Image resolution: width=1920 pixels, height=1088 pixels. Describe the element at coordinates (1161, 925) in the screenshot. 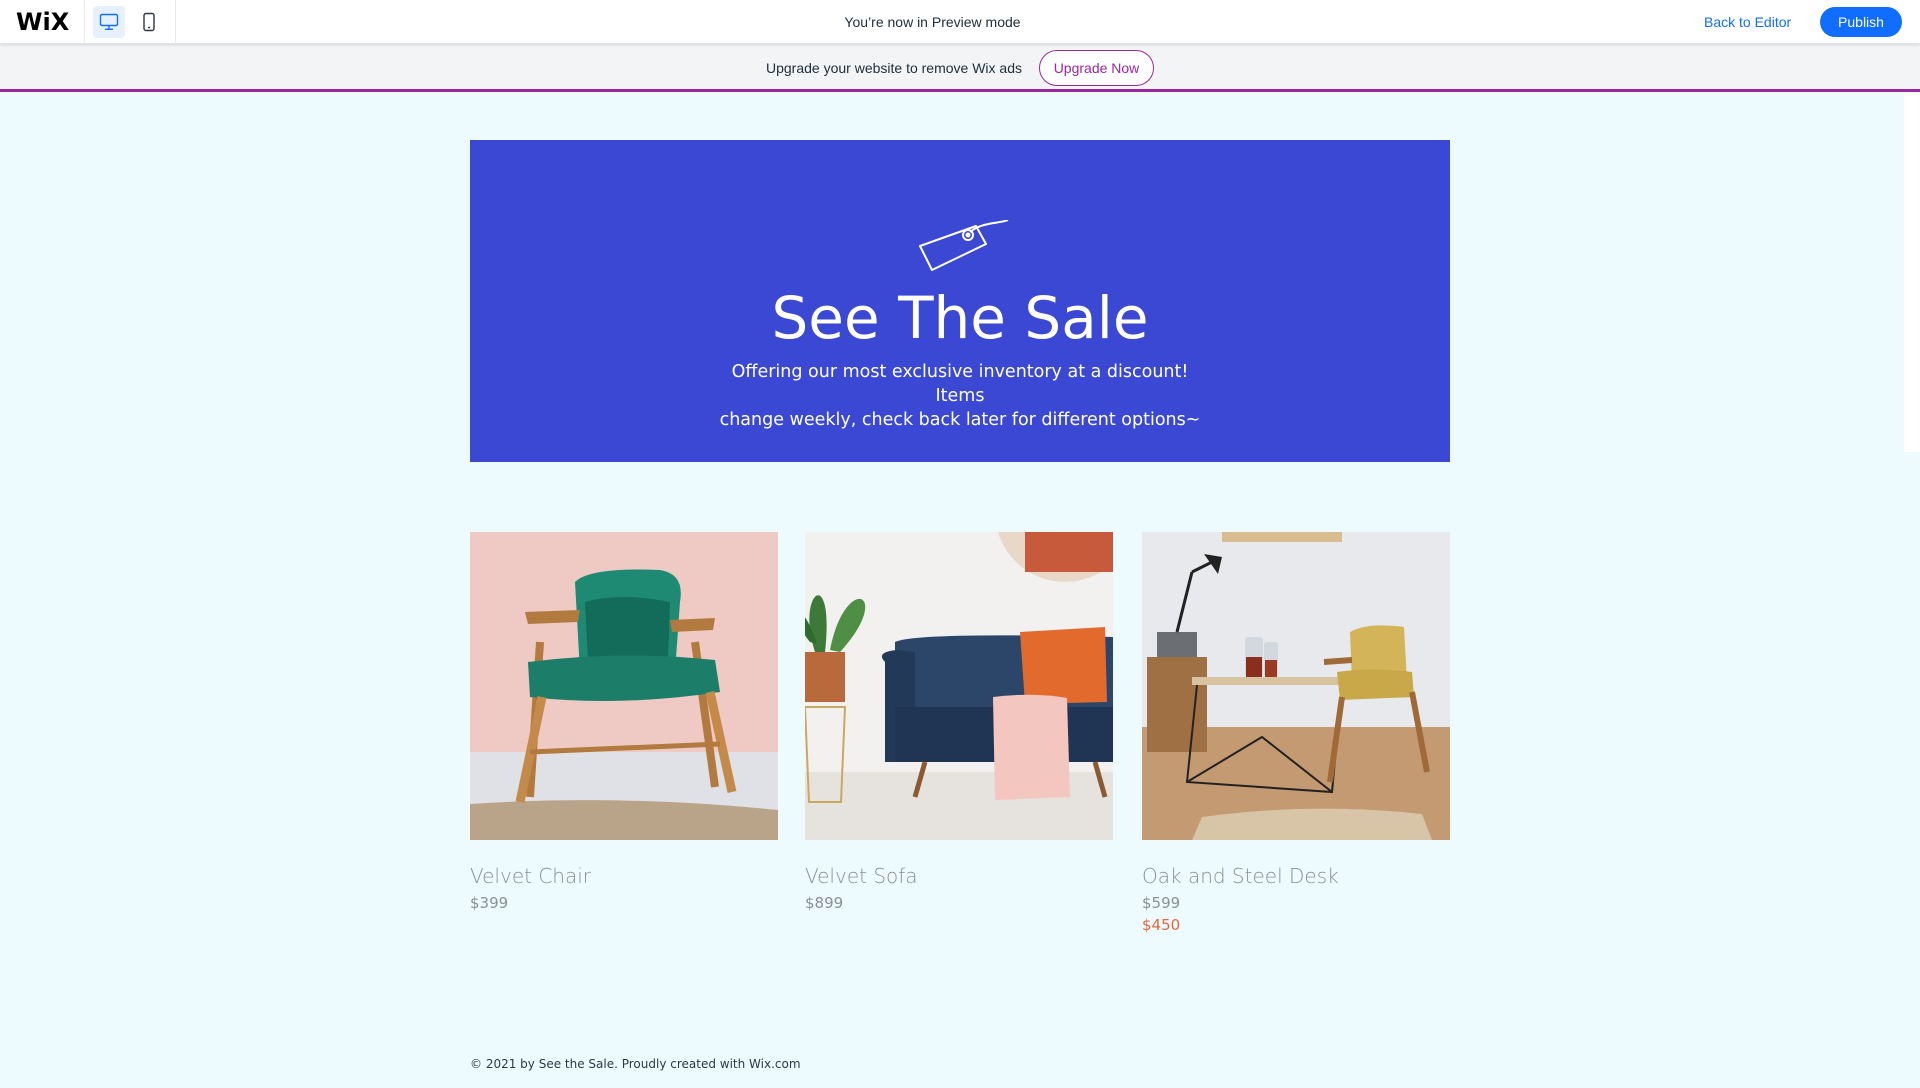

I see `product-sale-price: $450` at that location.